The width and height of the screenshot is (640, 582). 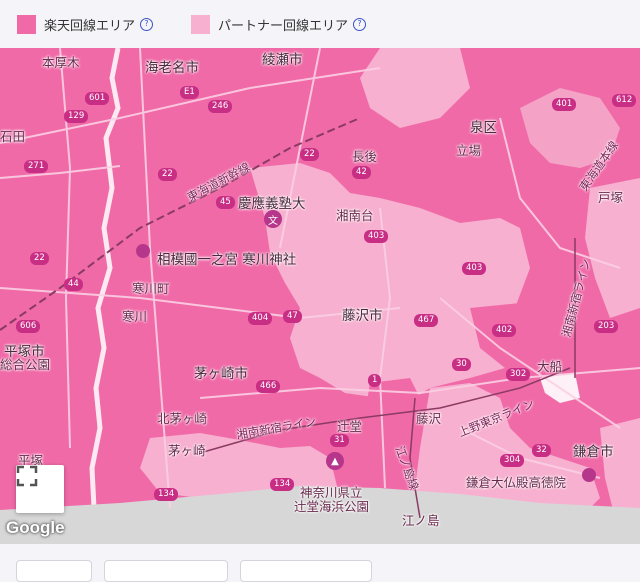 I want to click on place-label: 立場, so click(x=469, y=150).